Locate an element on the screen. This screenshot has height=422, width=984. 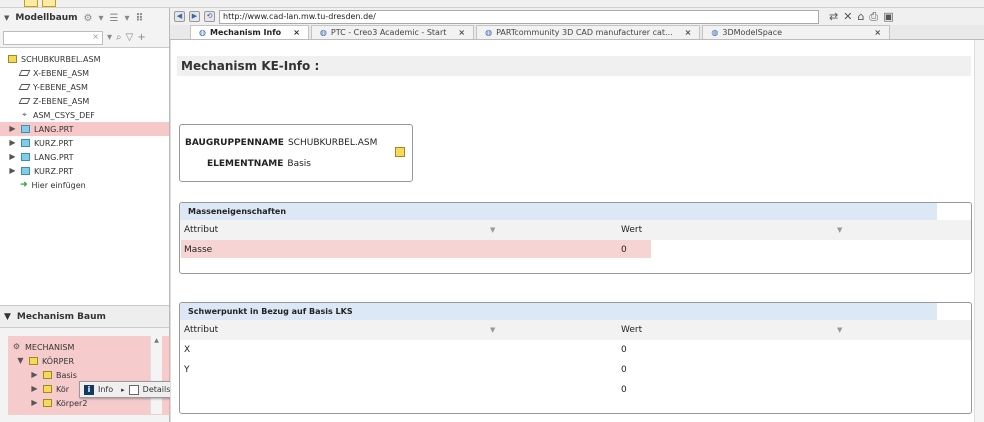
tree-node: X-EBENE_ASM is located at coordinates (84, 73).